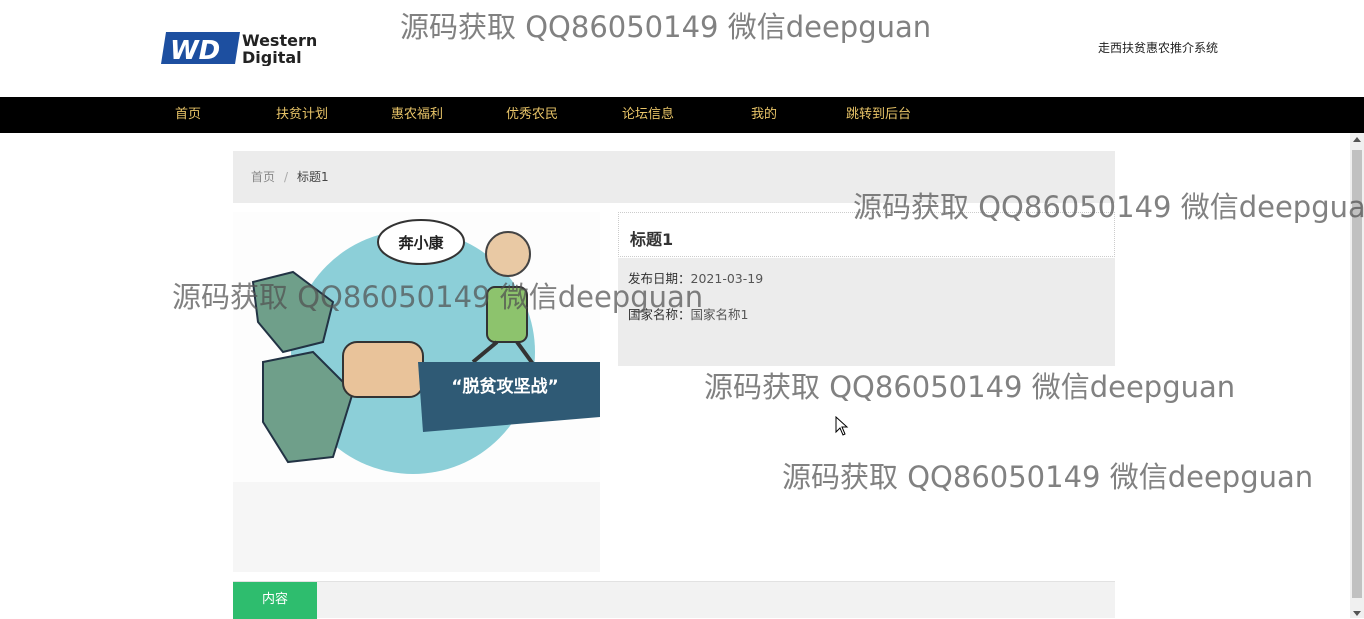 The image size is (1364, 619). I want to click on main-nav: 首页 扶贫计划 惠农福利 优秀农民 论坛信息 我的 跳转到后台, so click(682, 115).